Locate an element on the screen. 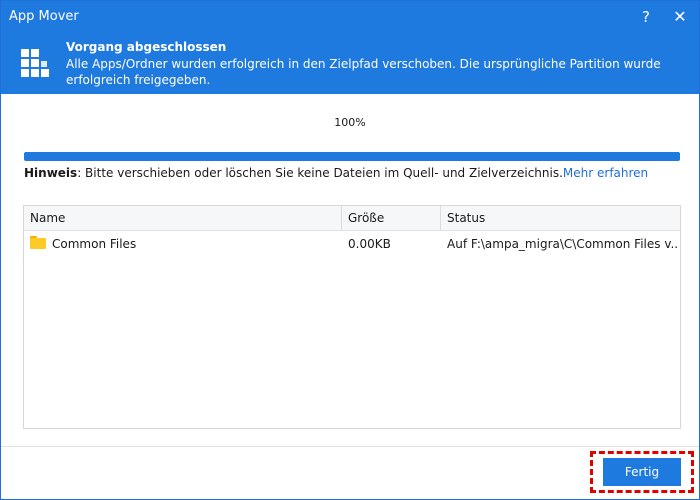  help-button: ? is located at coordinates (646, 17).